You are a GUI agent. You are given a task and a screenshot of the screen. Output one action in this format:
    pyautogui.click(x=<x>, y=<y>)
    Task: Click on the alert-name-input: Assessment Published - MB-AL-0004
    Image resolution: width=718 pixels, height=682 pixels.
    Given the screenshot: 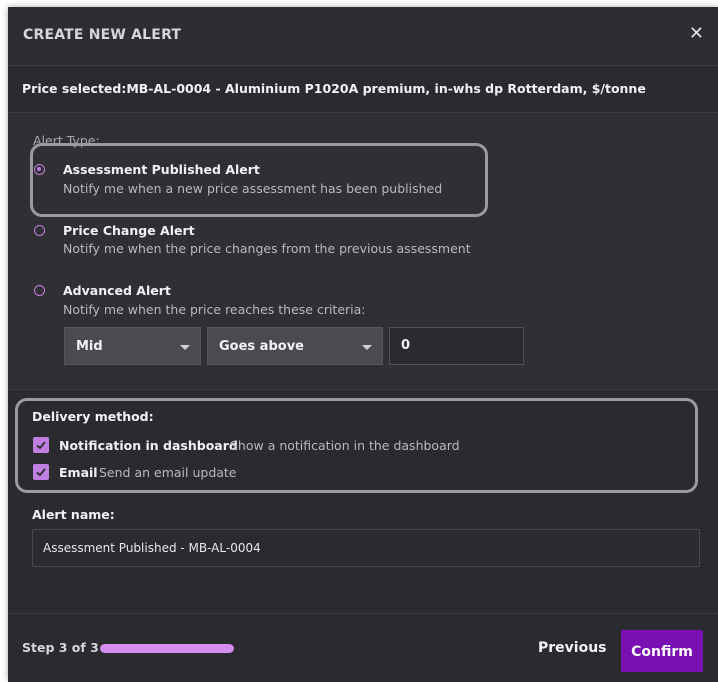 What is the action you would take?
    pyautogui.click(x=366, y=548)
    